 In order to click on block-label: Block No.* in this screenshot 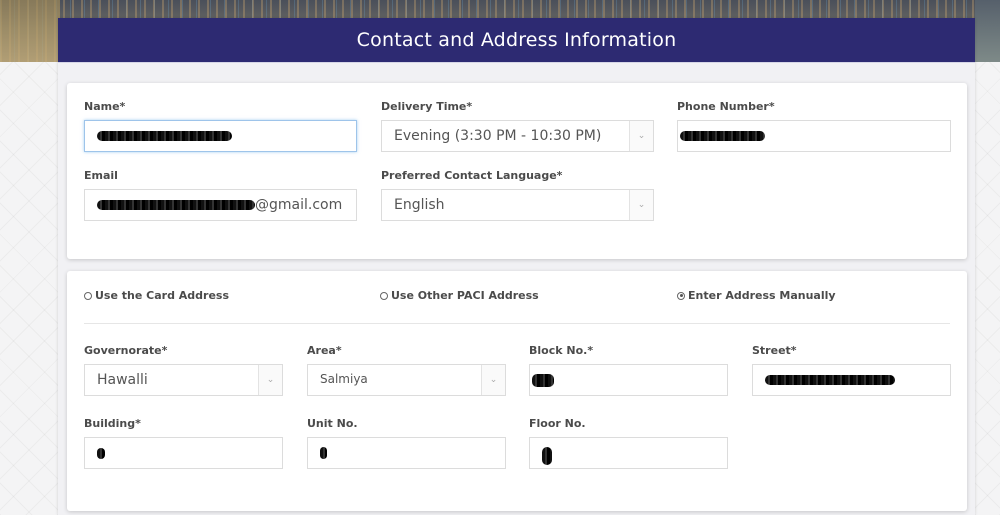, I will do `click(561, 350)`.